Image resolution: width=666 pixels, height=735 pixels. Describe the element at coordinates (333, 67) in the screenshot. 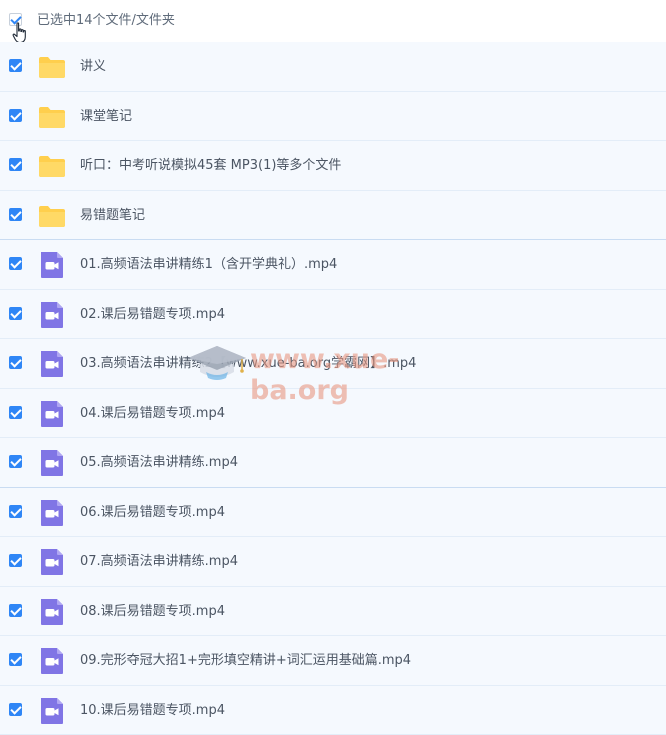

I see `list-item: 讲义` at that location.